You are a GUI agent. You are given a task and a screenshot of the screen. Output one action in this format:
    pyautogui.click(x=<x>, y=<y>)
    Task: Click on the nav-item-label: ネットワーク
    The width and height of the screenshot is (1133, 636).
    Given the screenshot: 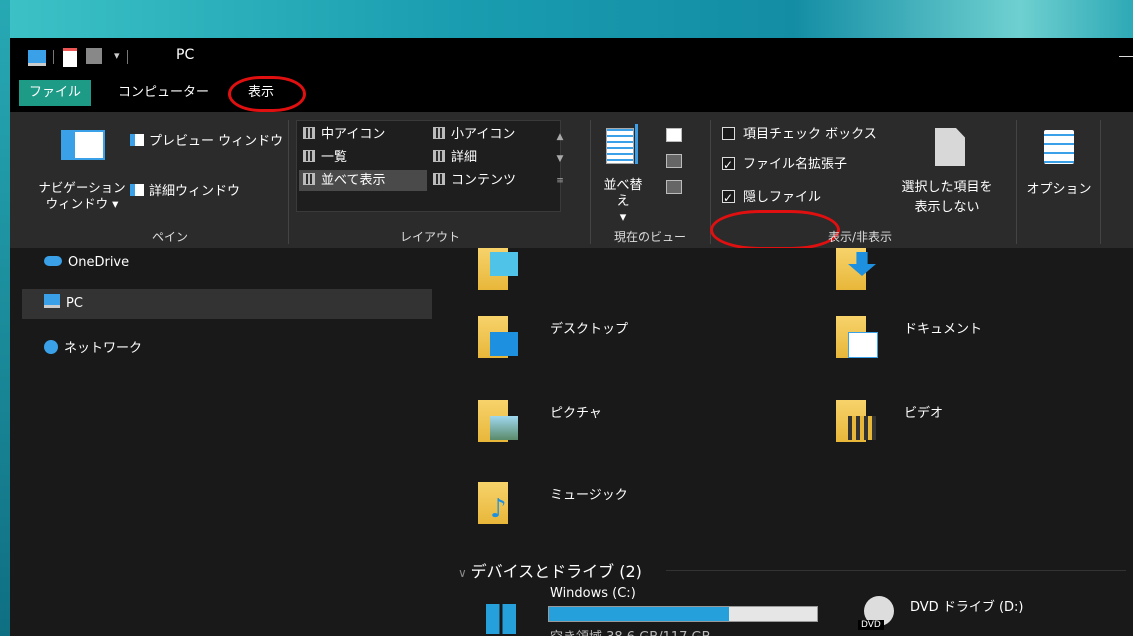 What is the action you would take?
    pyautogui.click(x=103, y=348)
    